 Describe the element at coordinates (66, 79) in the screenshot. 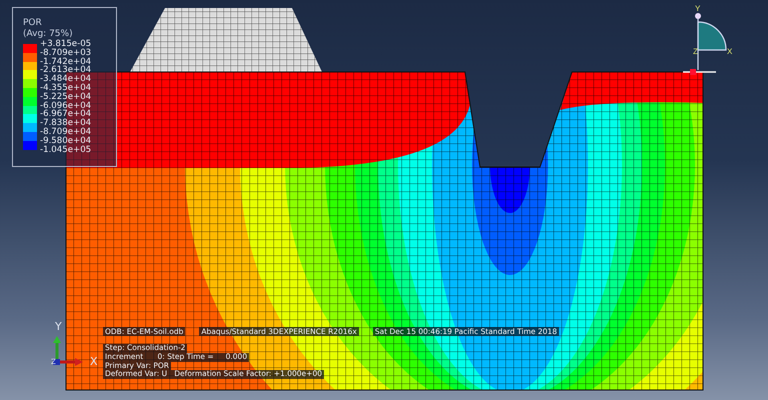

I see `legend-value: -3.484e+04` at that location.